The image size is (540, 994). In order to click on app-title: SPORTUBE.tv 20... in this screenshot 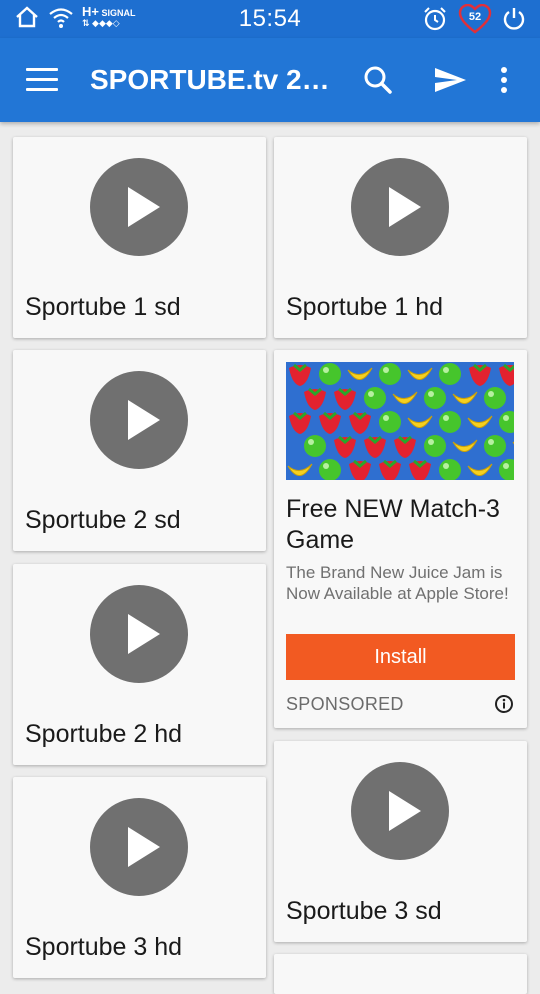, I will do `click(215, 79)`.